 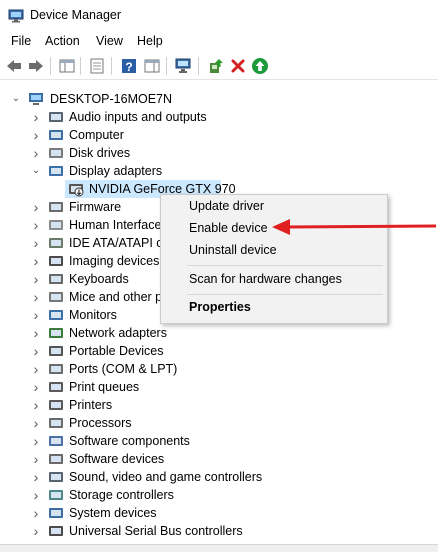 I want to click on title-bar: Device Manager, so click(x=219, y=16).